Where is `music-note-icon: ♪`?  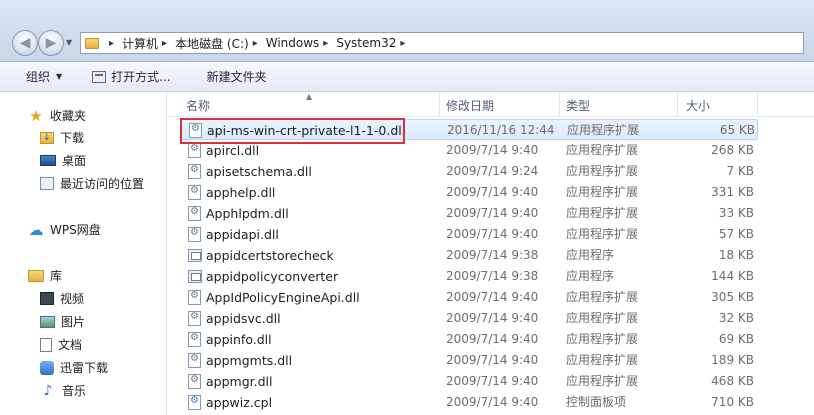
music-note-icon: ♪ is located at coordinates (48, 390).